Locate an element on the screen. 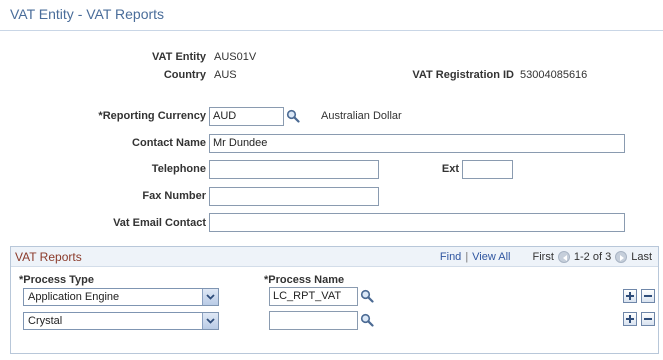 Image resolution: width=663 pixels, height=360 pixels. reporting-currency-description: Australian Dollar is located at coordinates (361, 116).